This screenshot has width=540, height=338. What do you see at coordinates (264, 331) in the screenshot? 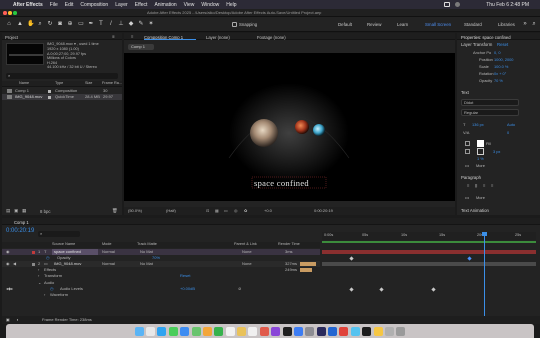
I see `music-icon` at bounding box center [264, 331].